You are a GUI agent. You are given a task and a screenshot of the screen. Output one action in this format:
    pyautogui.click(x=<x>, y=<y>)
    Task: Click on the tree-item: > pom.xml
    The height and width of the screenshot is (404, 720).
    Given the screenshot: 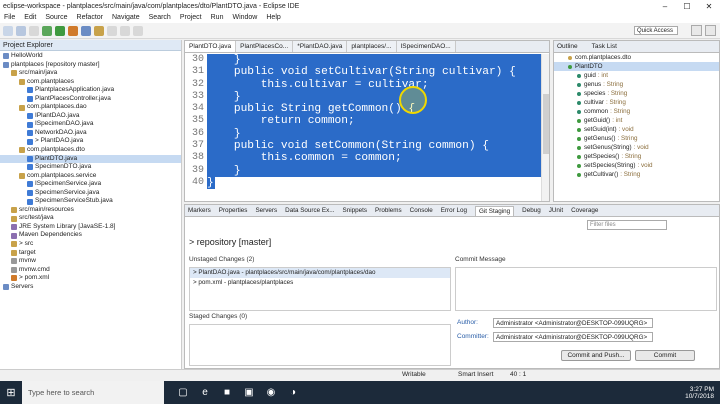 What is the action you would take?
    pyautogui.click(x=90, y=278)
    